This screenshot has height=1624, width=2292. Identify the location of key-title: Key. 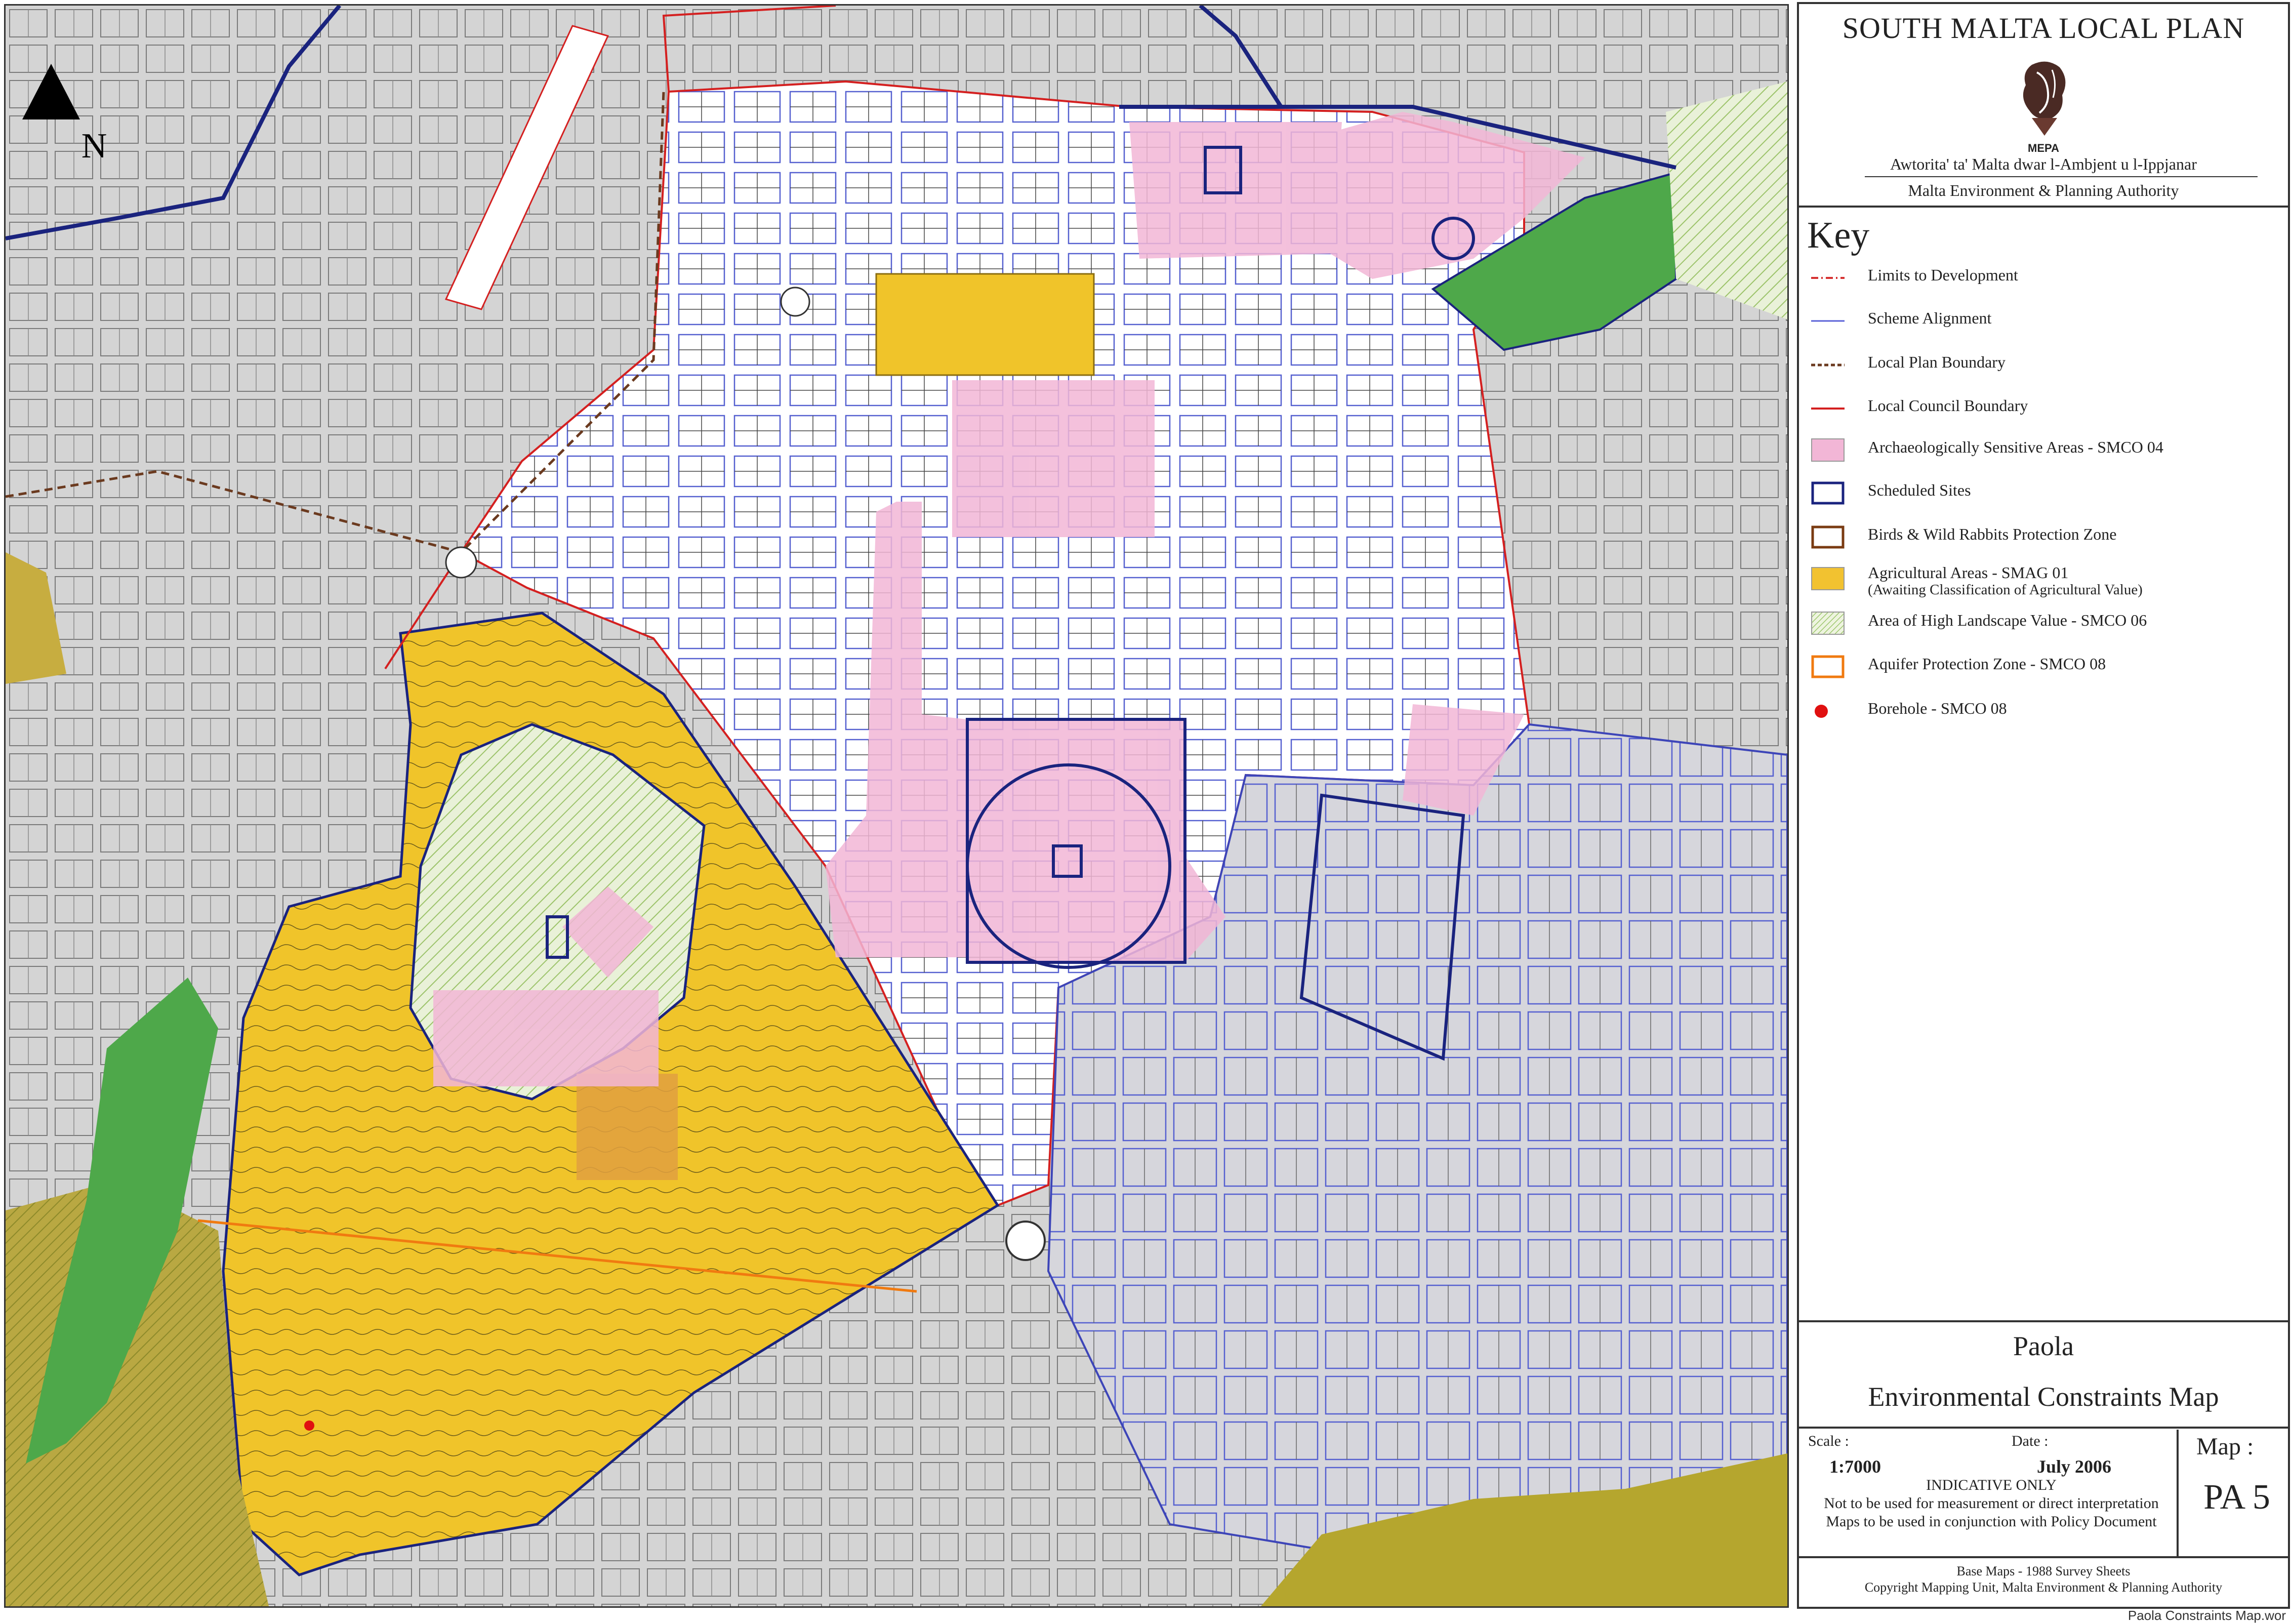
(1839, 235).